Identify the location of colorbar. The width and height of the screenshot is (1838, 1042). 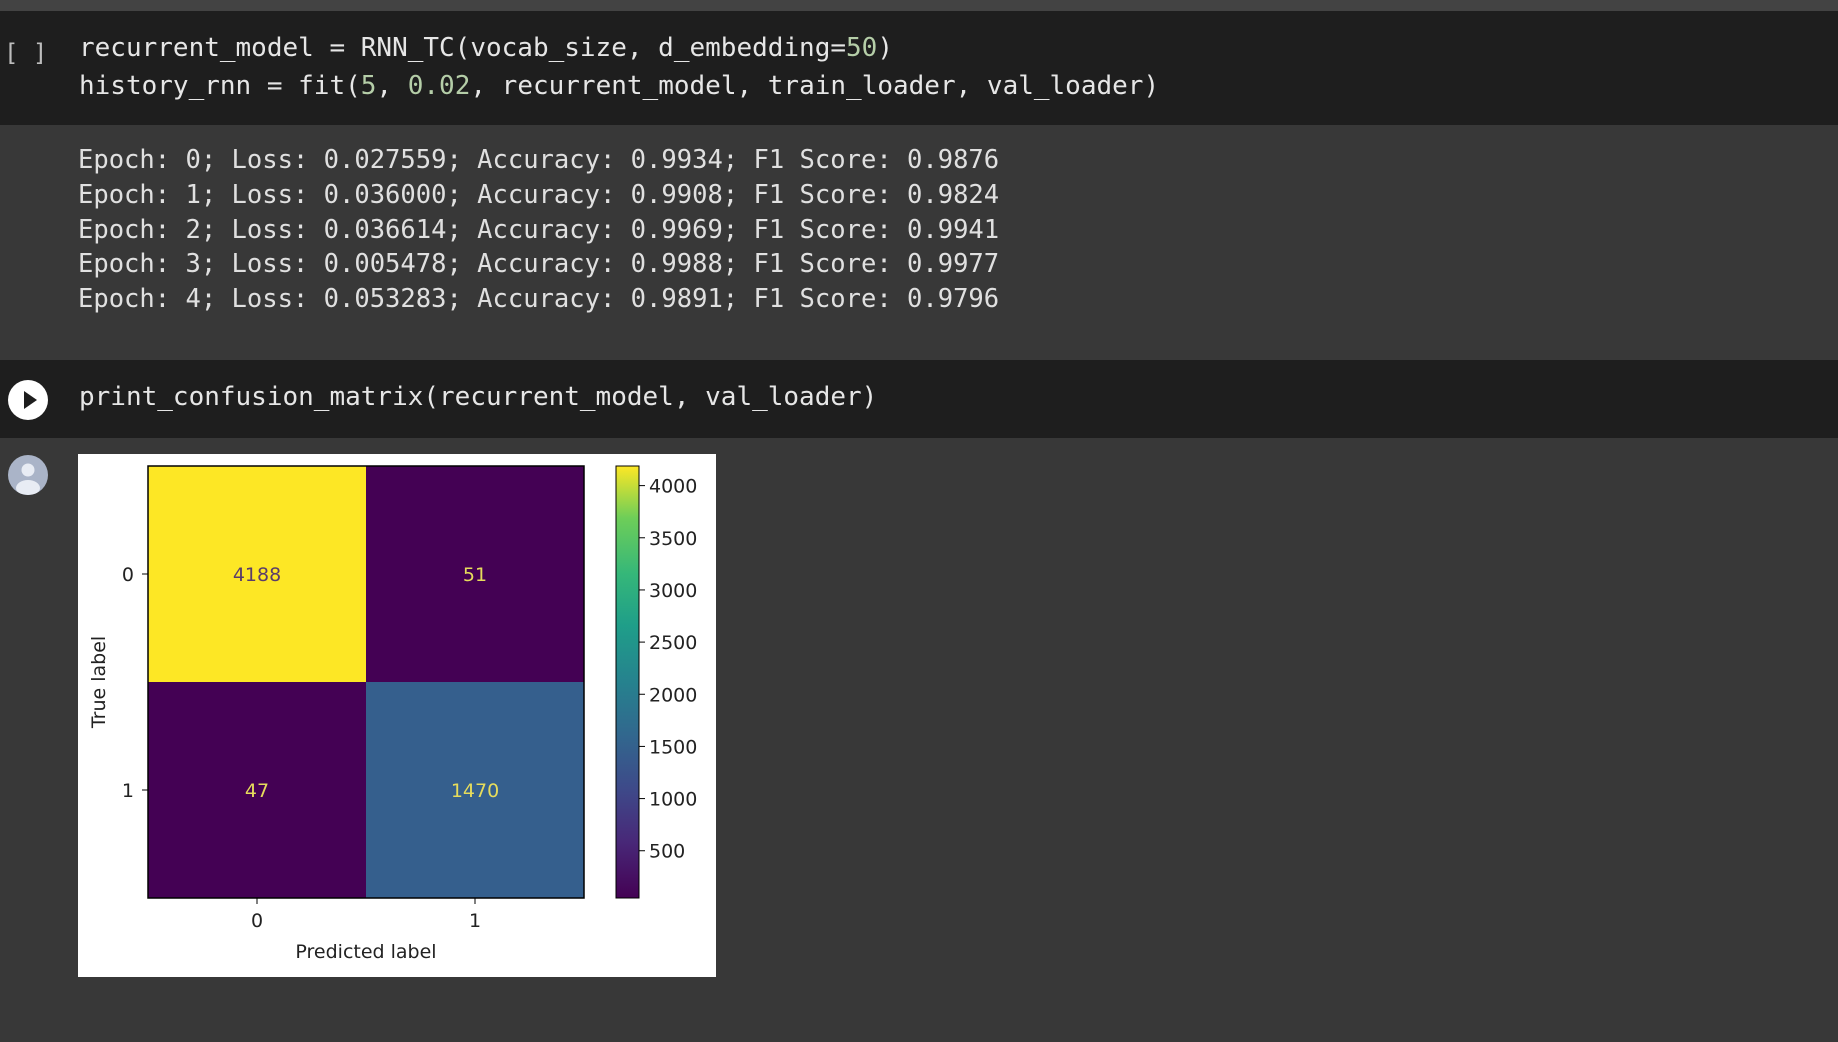
(627, 682).